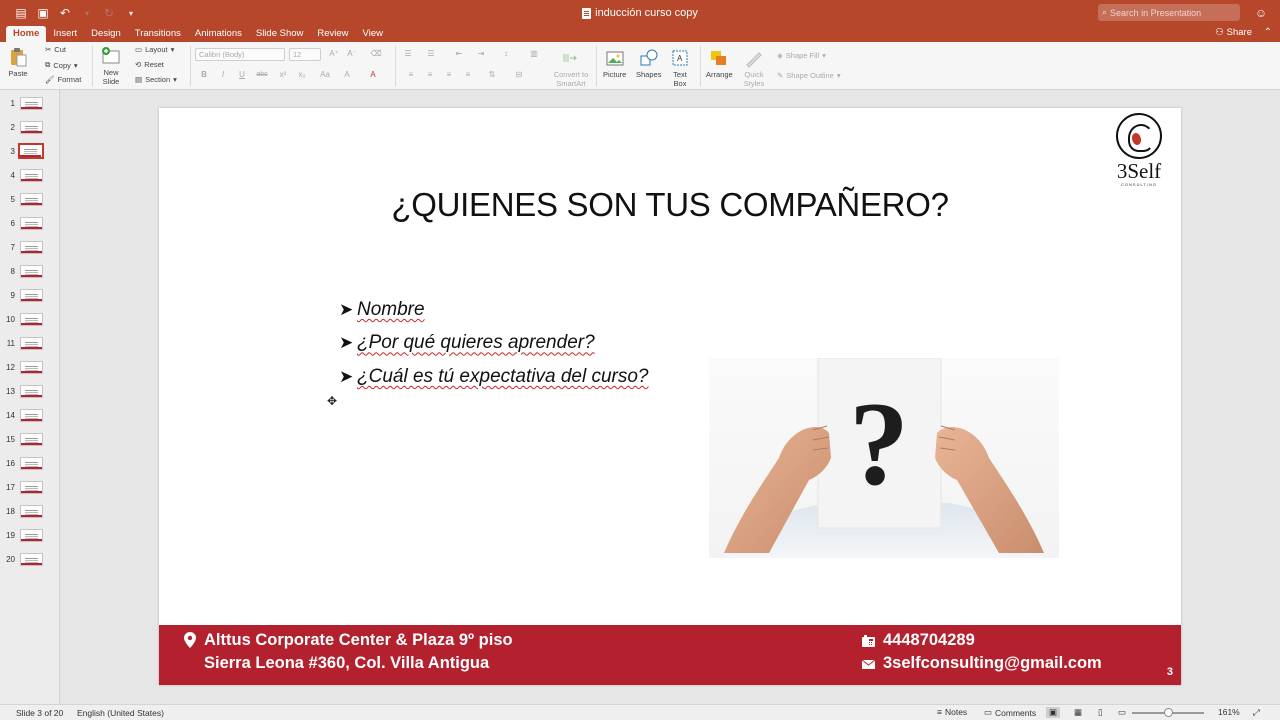  I want to click on thumbnail-row: 1, so click(30, 103).